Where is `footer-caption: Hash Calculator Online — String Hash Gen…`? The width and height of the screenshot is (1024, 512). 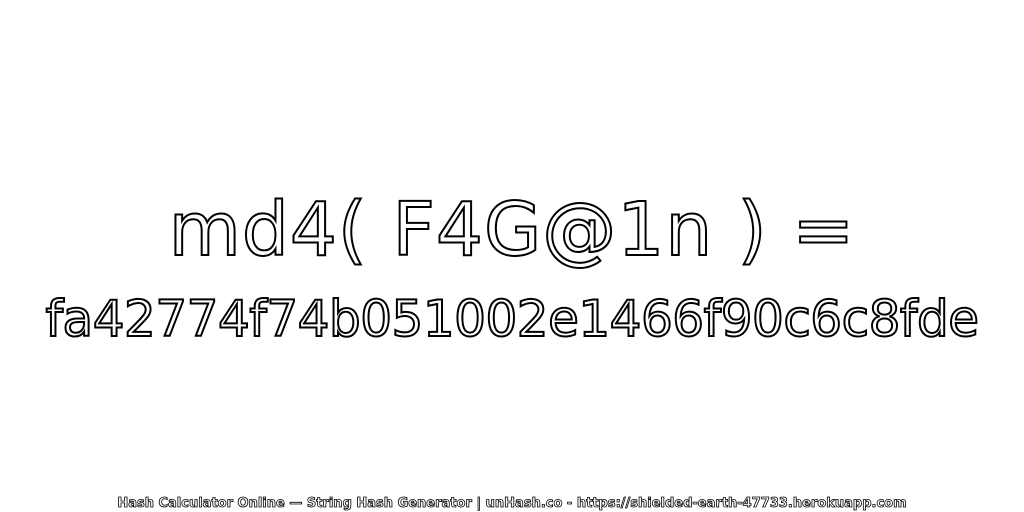
footer-caption: Hash Calculator Online — String Hash Gen… is located at coordinates (512, 504).